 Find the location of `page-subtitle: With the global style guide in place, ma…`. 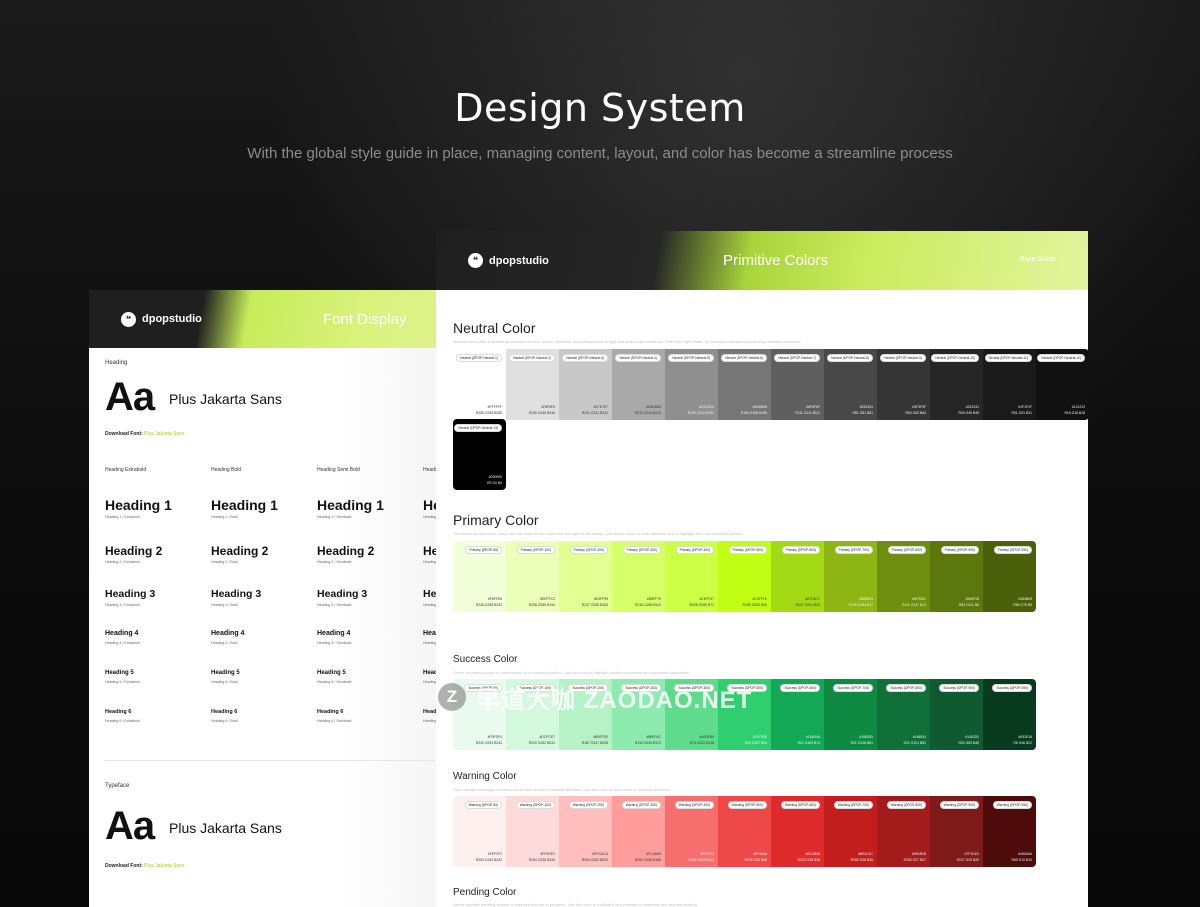

page-subtitle: With the global style guide in place, ma… is located at coordinates (600, 153).